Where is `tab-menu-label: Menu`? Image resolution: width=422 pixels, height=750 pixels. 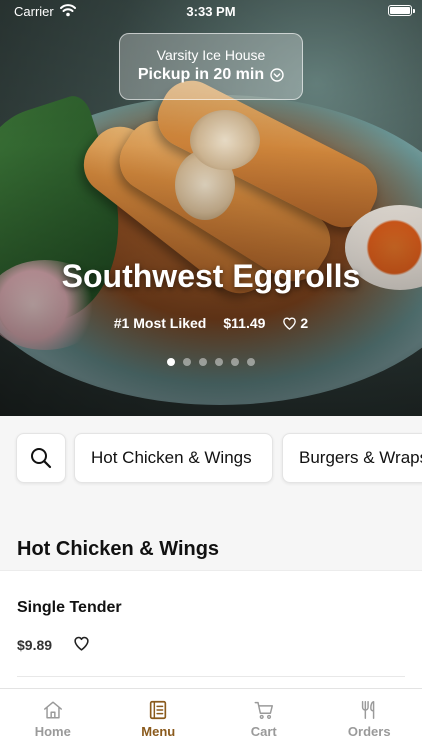 tab-menu-label: Menu is located at coordinates (158, 731).